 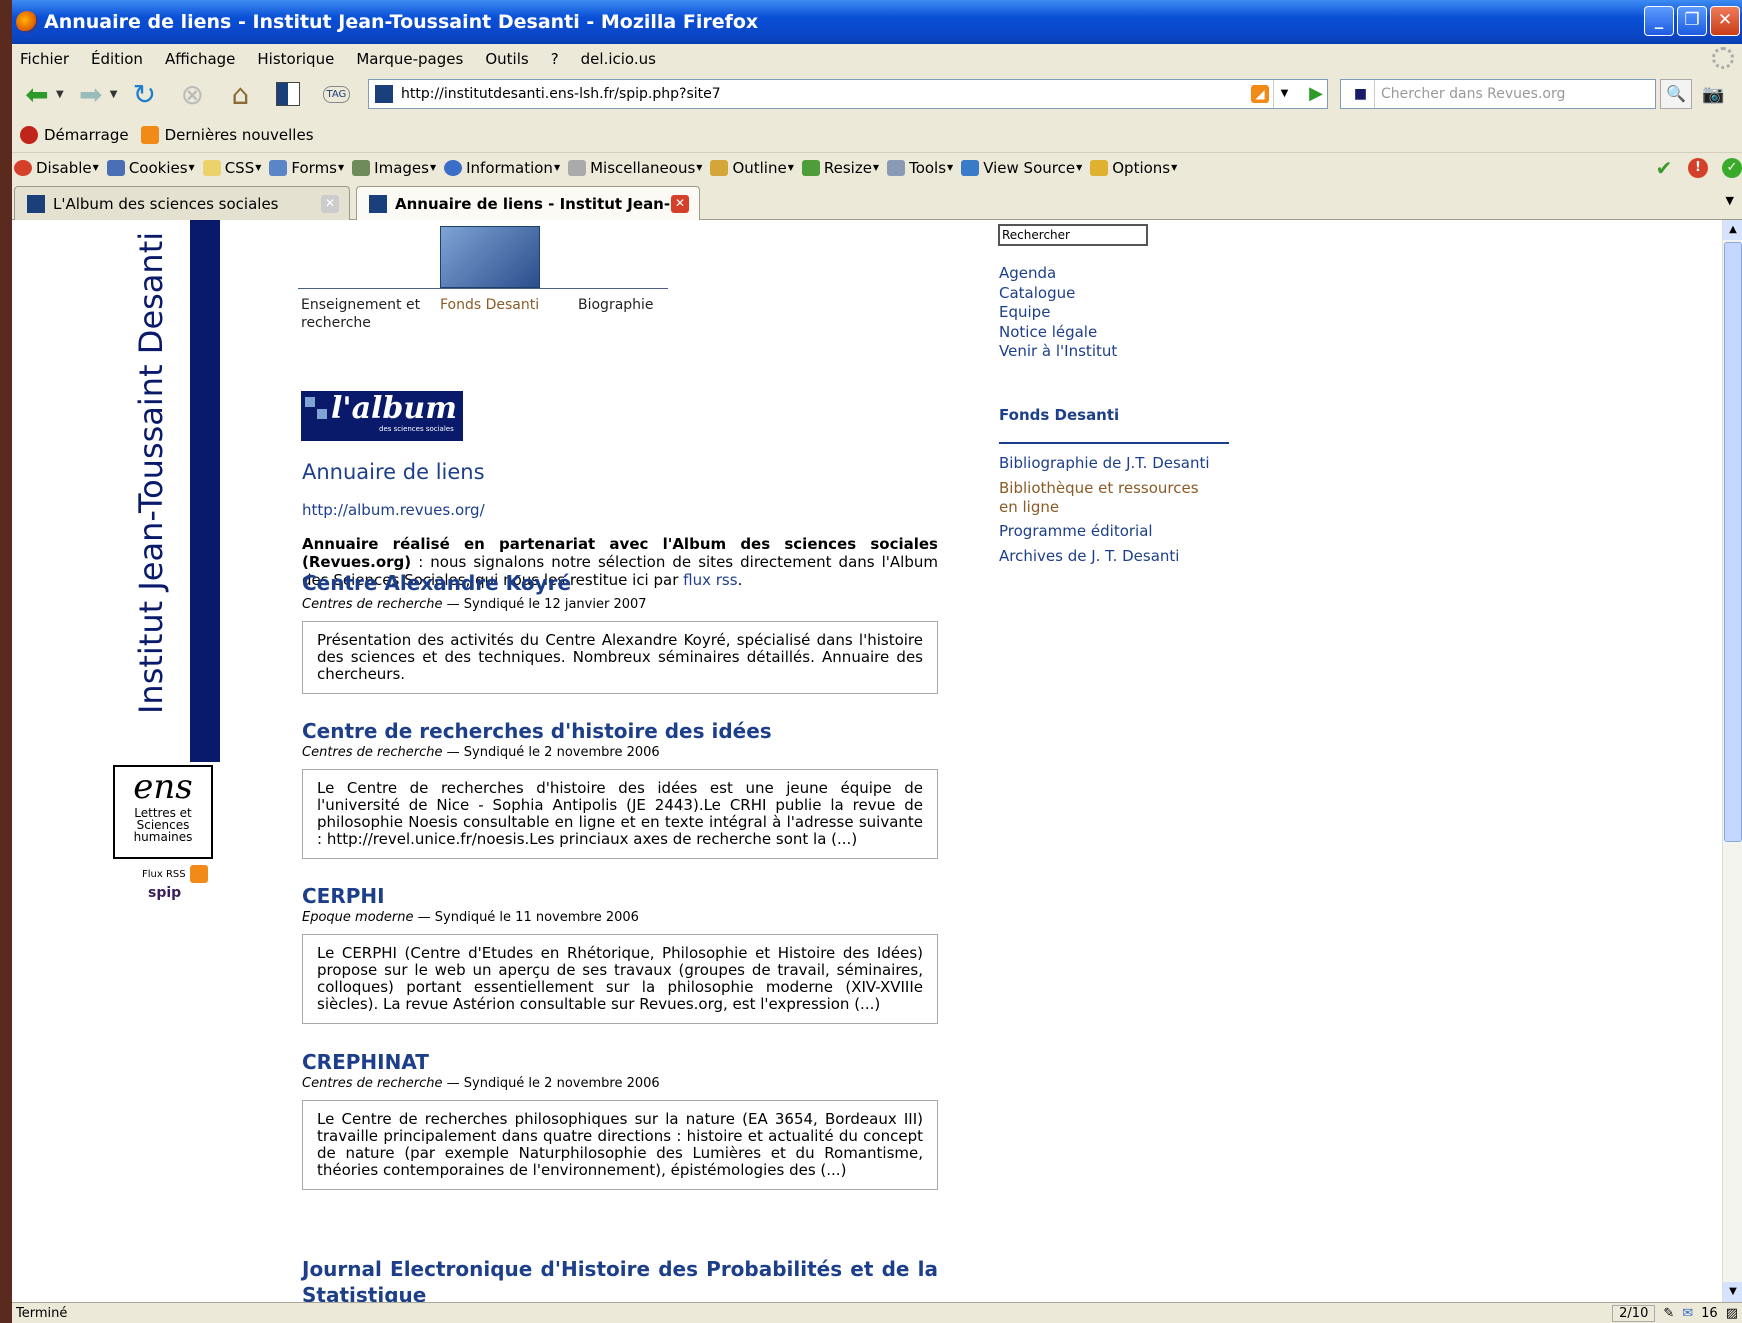 What do you see at coordinates (44, 59) in the screenshot?
I see `menu-fichier: Fichier` at bounding box center [44, 59].